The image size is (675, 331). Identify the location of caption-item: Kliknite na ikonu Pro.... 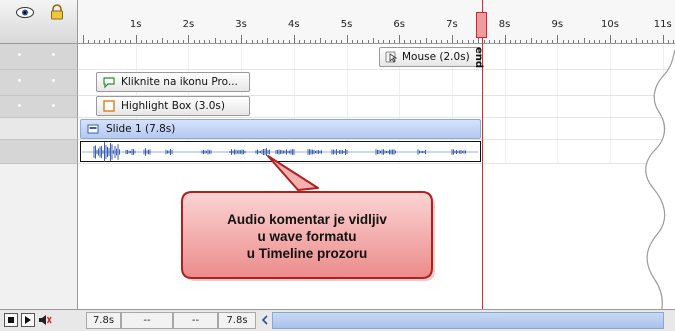
(173, 82).